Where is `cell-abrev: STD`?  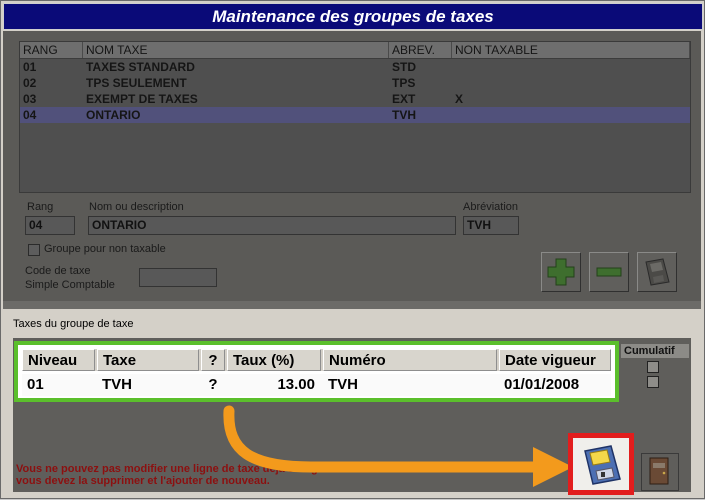 cell-abrev: STD is located at coordinates (404, 67).